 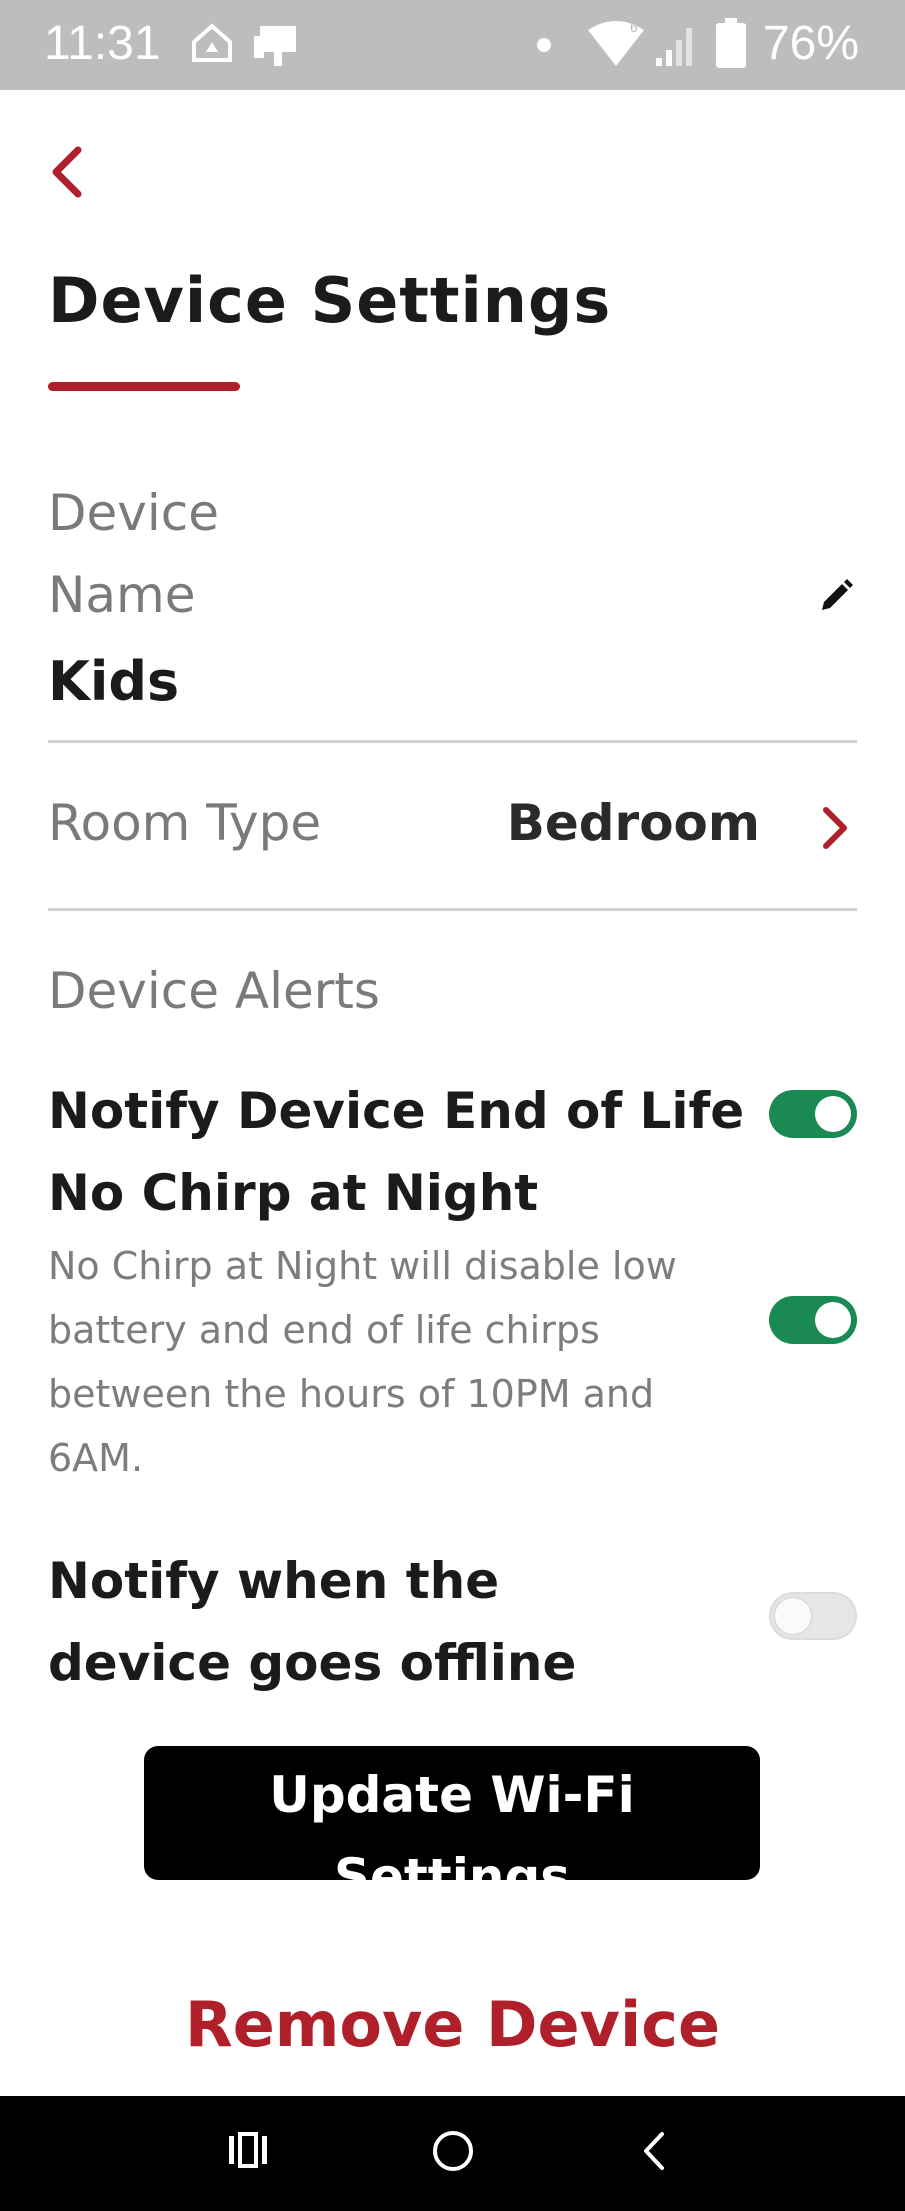 I want to click on system-nav-bar, so click(x=452, y=2153).